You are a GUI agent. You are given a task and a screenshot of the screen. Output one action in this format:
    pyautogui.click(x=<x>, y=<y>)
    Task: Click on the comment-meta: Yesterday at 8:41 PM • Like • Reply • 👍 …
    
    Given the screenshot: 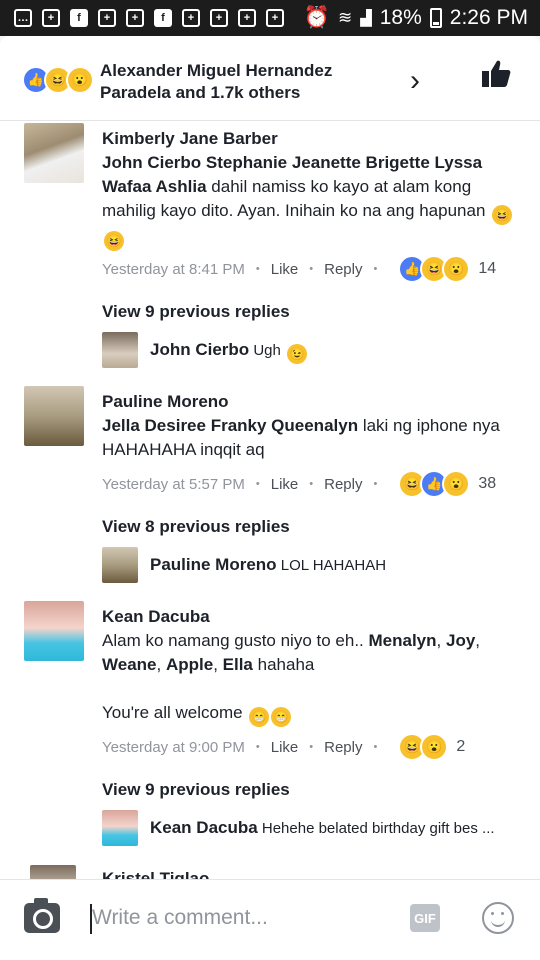 What is the action you would take?
    pyautogui.click(x=299, y=269)
    